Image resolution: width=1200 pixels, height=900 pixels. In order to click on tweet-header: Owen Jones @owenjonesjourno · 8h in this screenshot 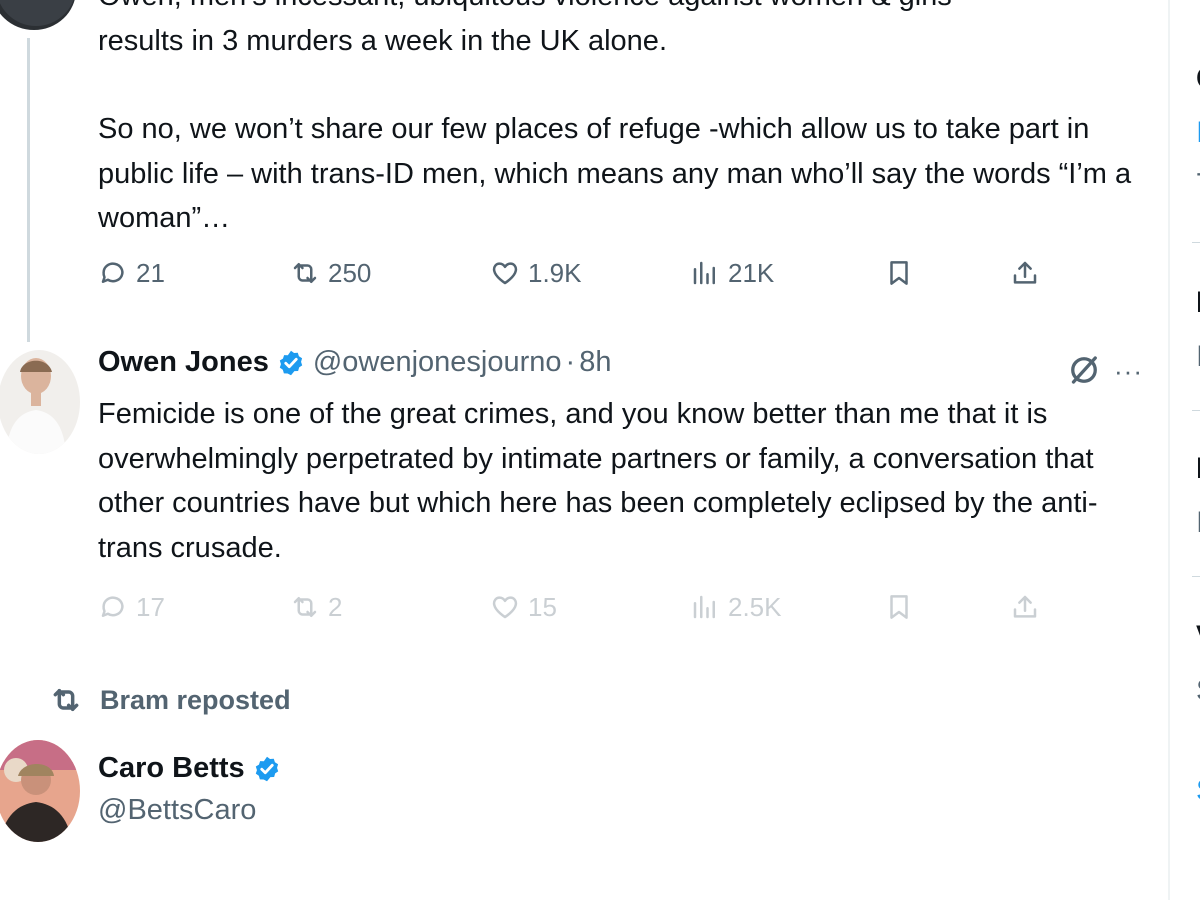, I will do `click(354, 362)`.